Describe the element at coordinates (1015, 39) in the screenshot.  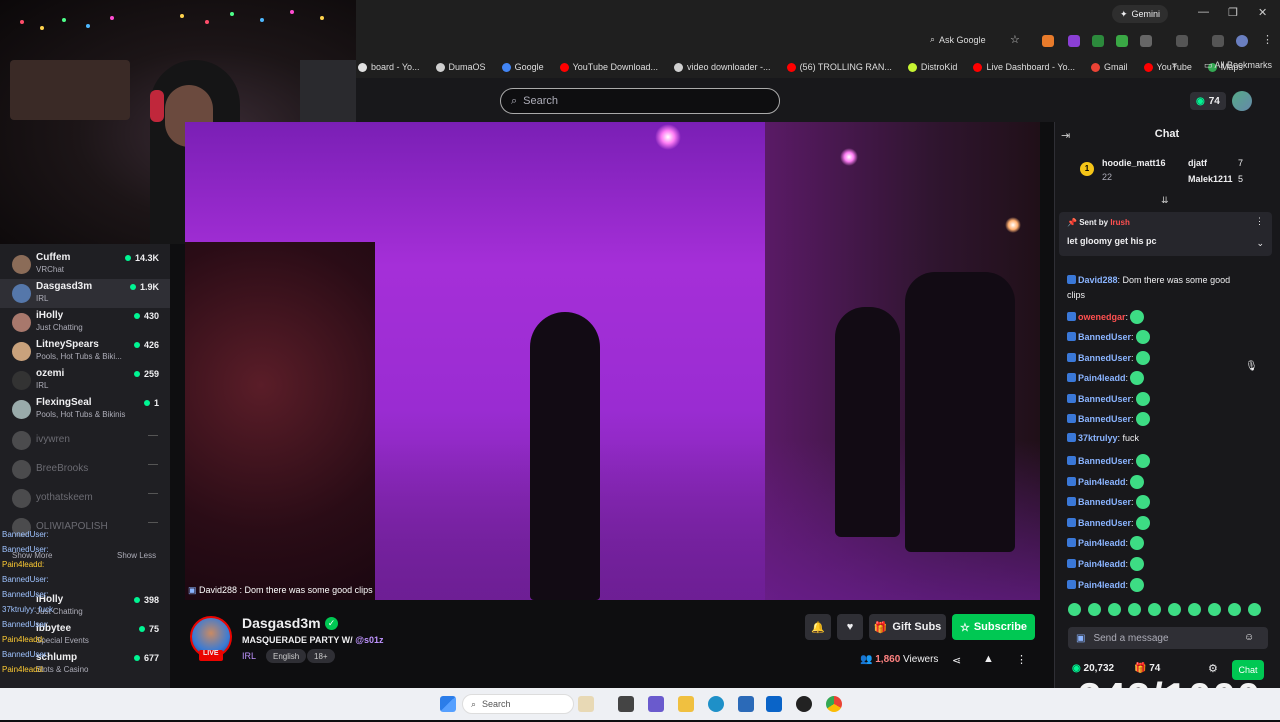
I see `star-icon: ☆` at that location.